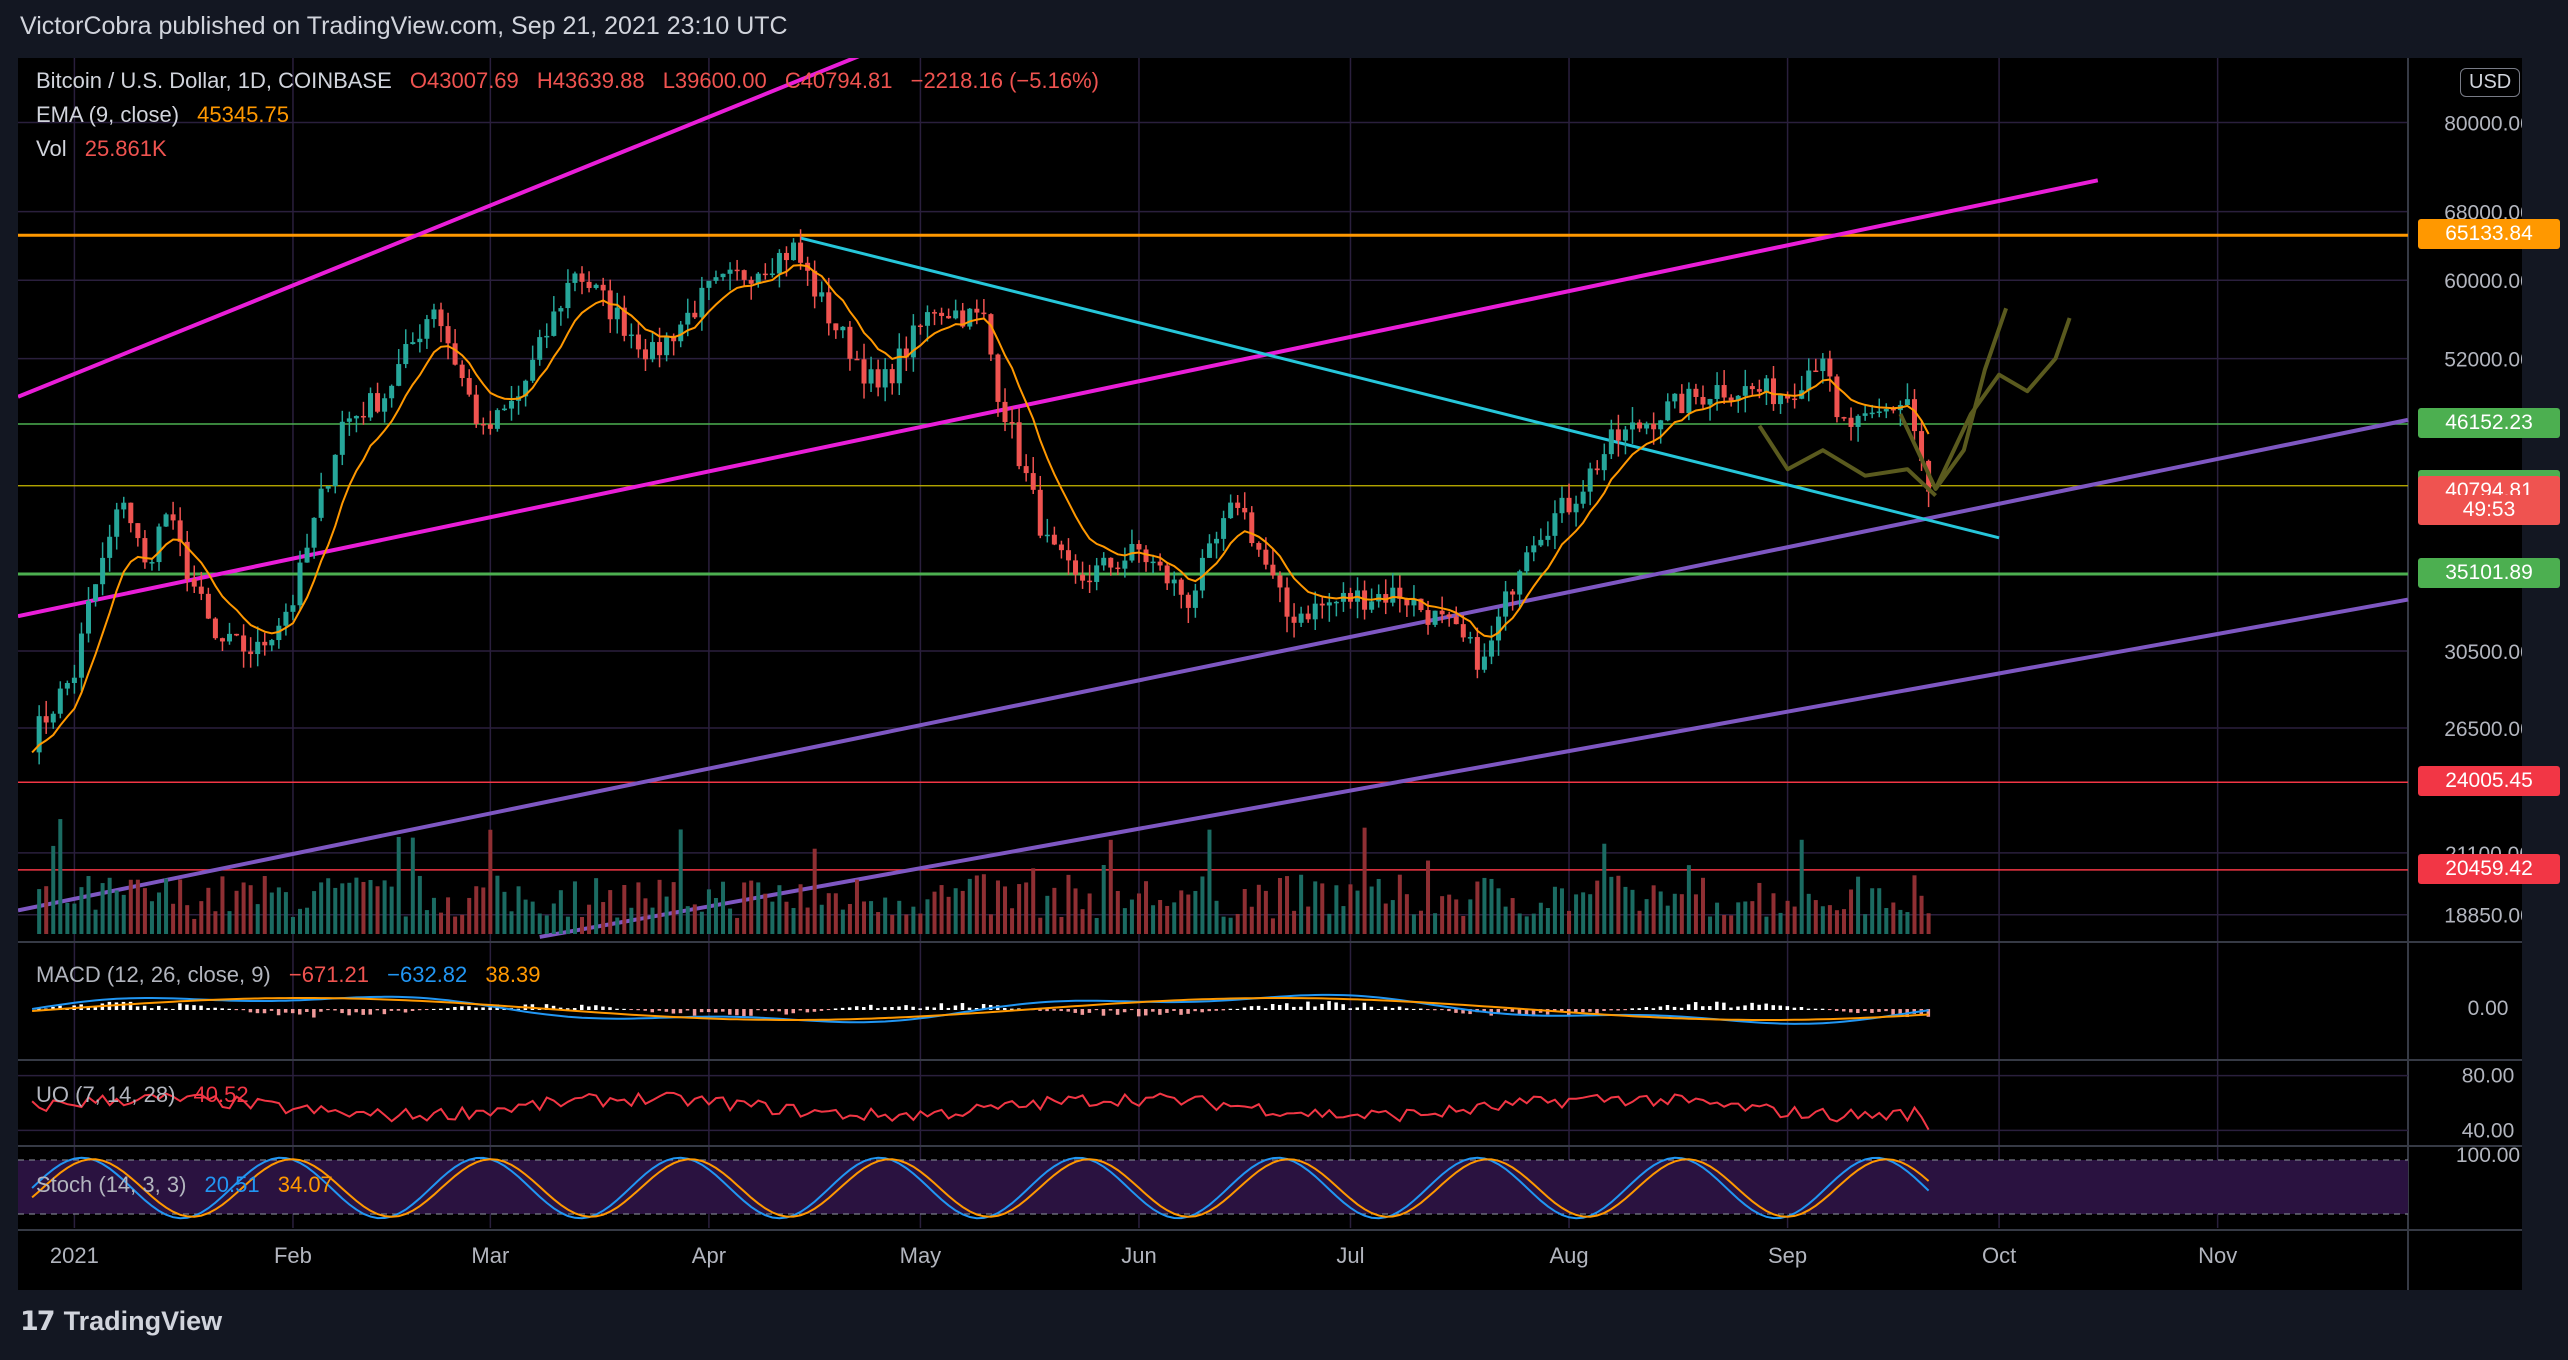 The image size is (2568, 1360). What do you see at coordinates (980, 1009) in the screenshot?
I see `macd-line` at bounding box center [980, 1009].